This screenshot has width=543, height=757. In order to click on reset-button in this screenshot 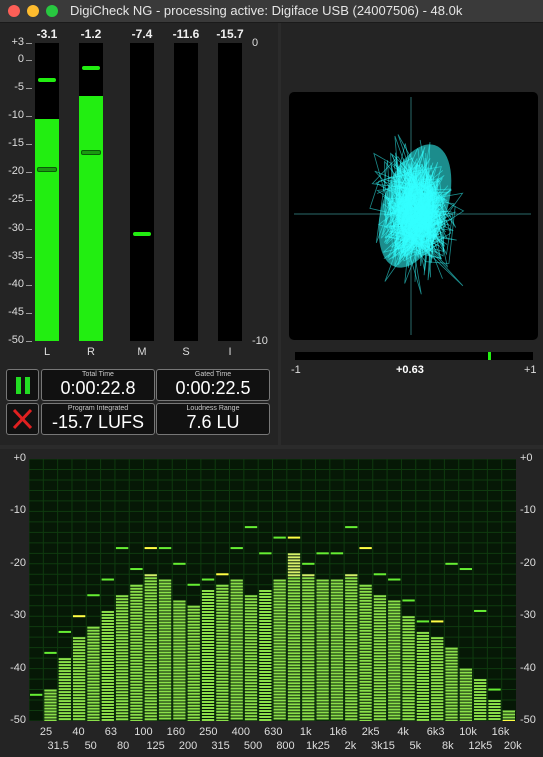, I will do `click(22, 419)`.